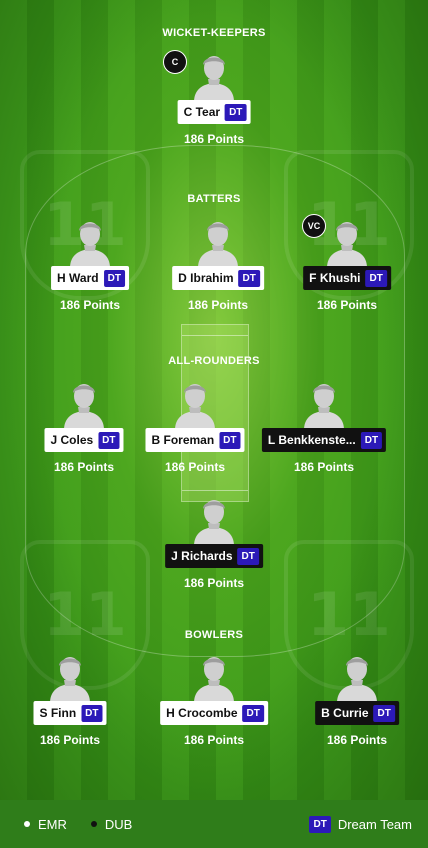  I want to click on section-title-bowlers: BOWLERS, so click(214, 635).